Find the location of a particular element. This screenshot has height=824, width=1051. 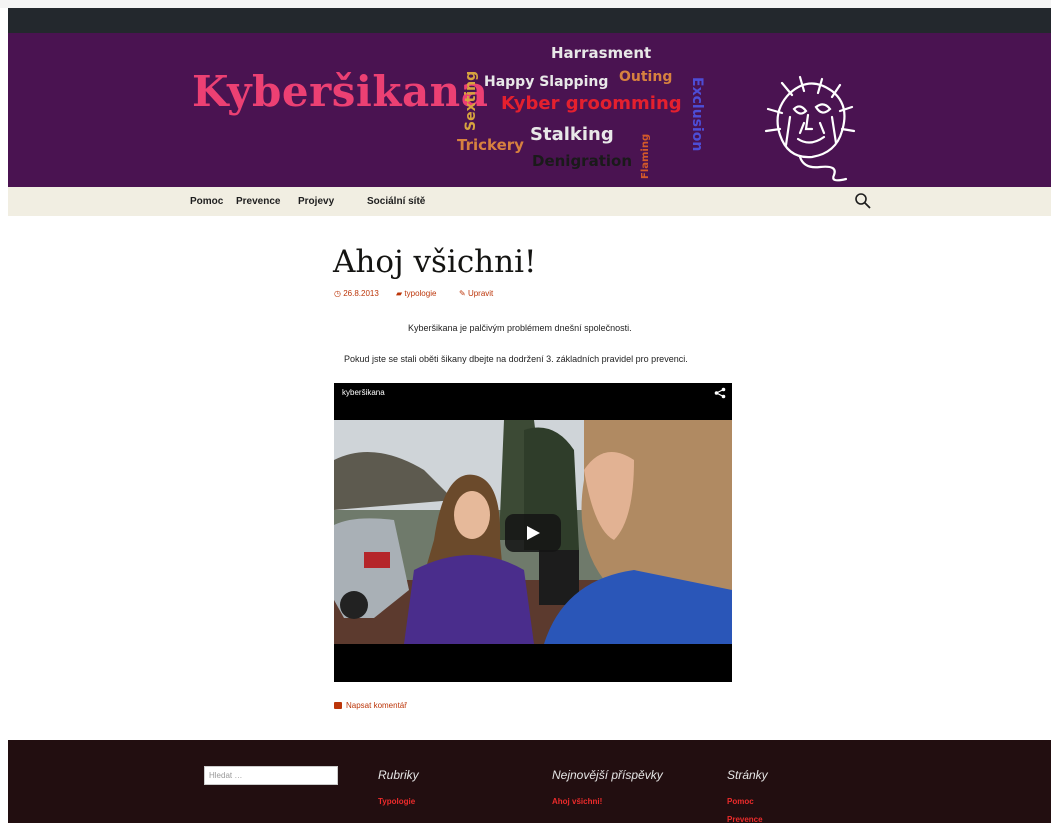

post-date-text: 26.8.2013 is located at coordinates (361, 293).